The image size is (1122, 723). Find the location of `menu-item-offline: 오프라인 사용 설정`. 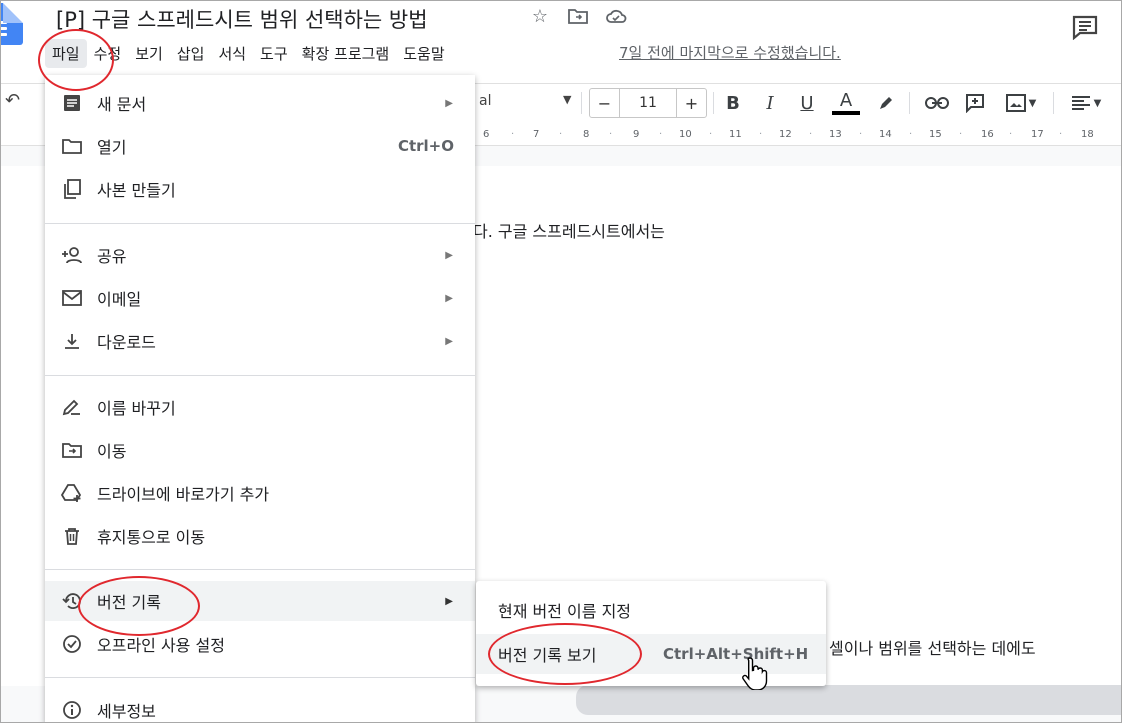

menu-item-offline: 오프라인 사용 설정 is located at coordinates (260, 644).